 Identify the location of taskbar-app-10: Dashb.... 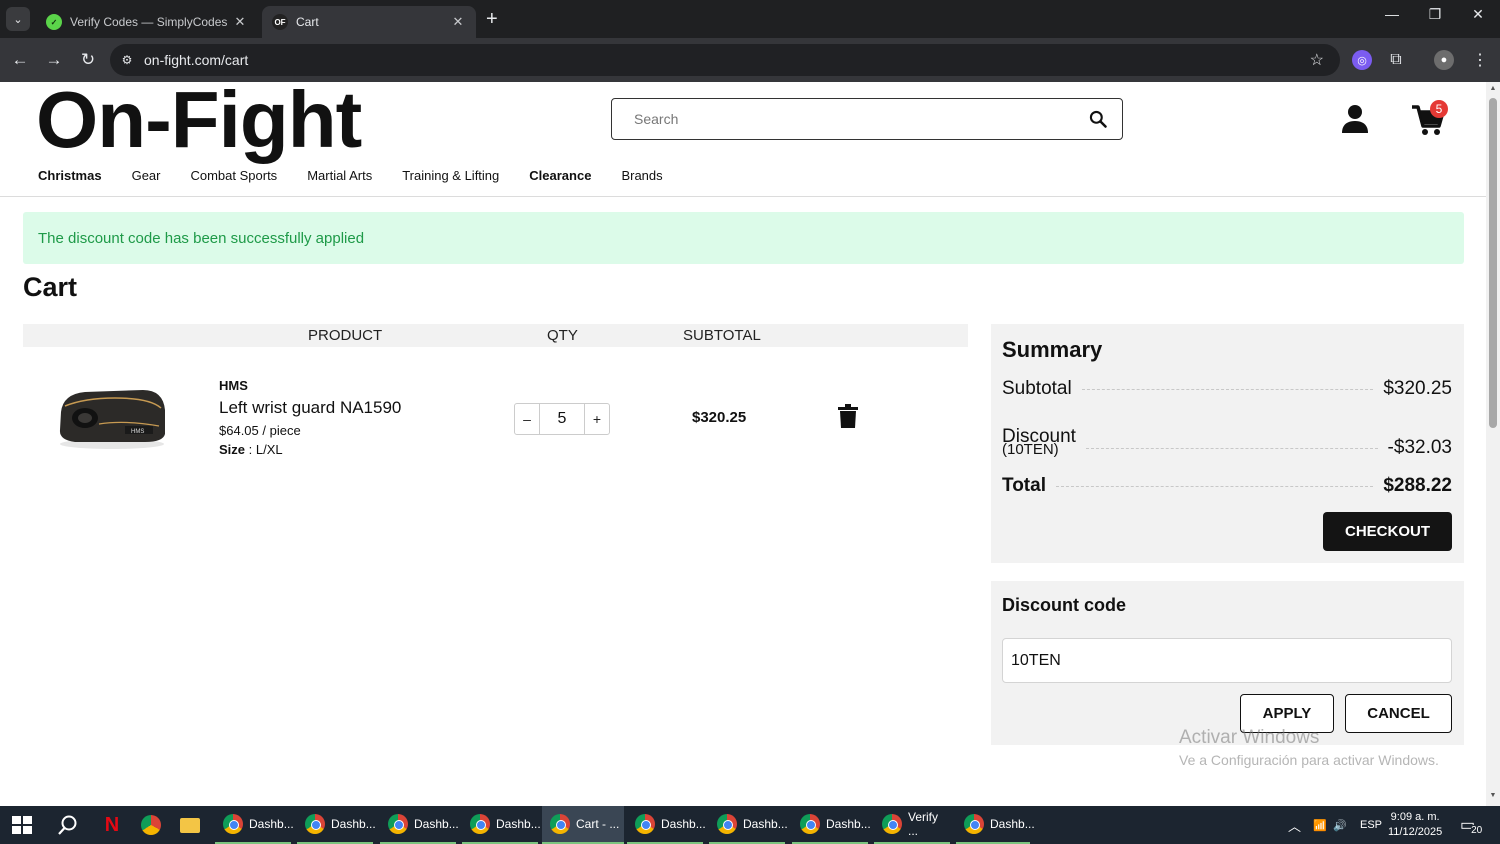
(995, 825).